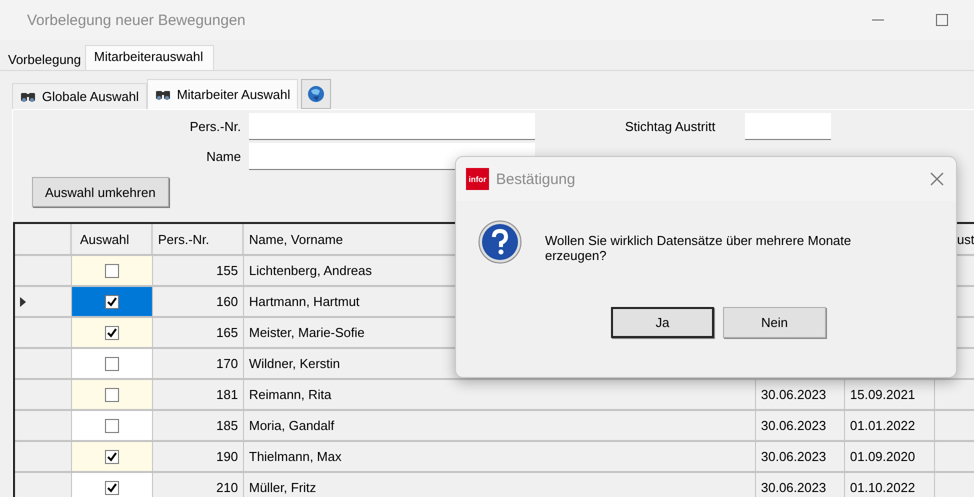  What do you see at coordinates (500, 394) in the screenshot?
I see `table-cell: Reimann, Rita` at bounding box center [500, 394].